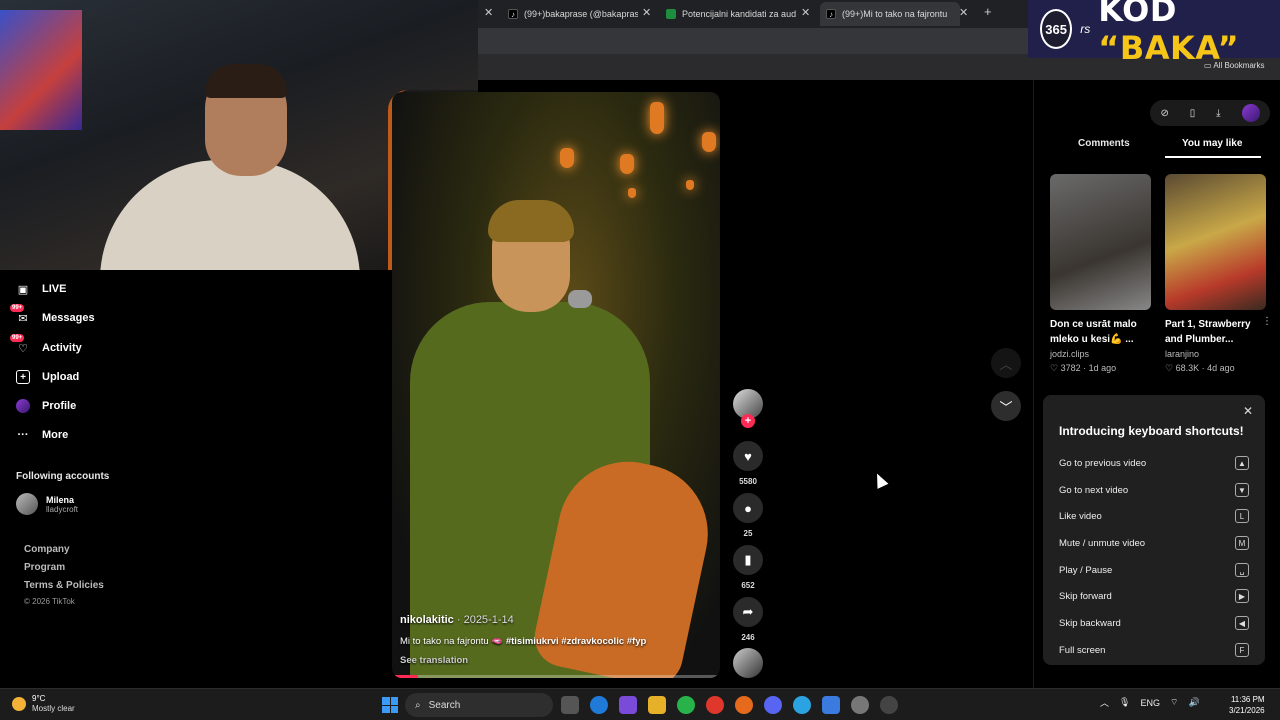  Describe the element at coordinates (531, 221) in the screenshot. I see `singer-hair` at that location.